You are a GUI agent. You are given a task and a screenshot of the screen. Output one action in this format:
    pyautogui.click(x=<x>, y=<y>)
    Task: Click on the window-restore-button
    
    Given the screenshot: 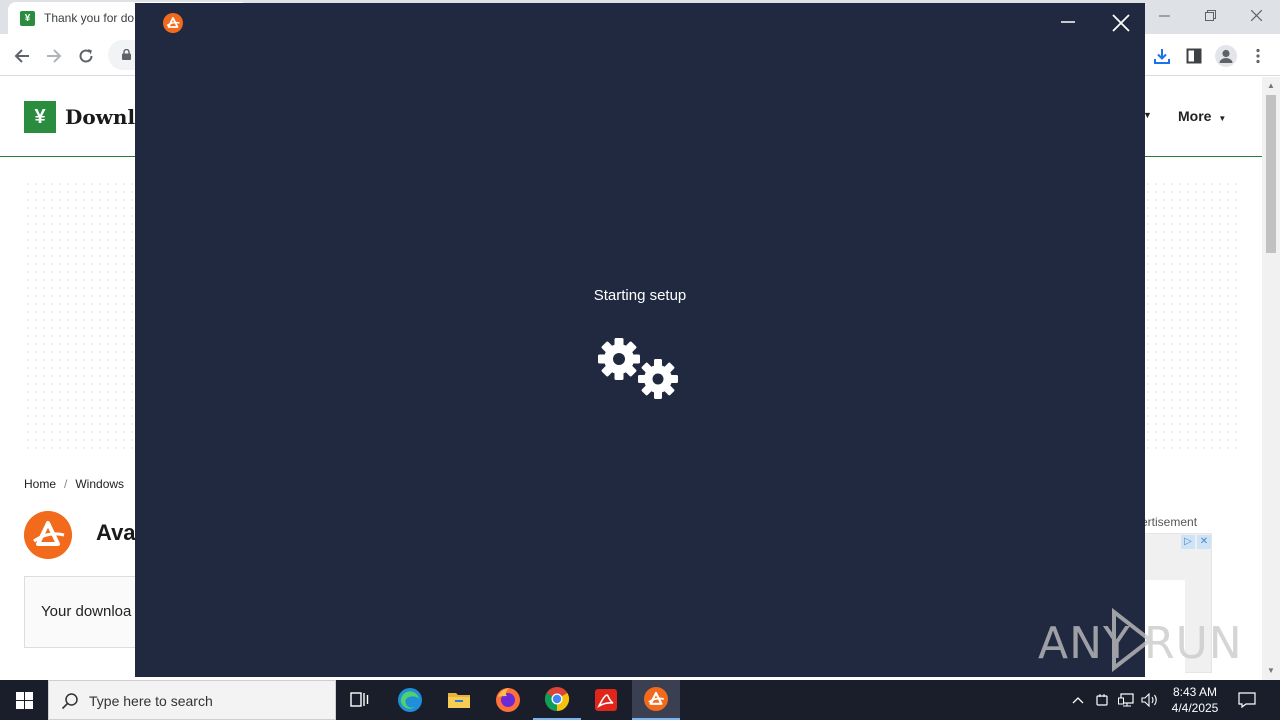 What is the action you would take?
    pyautogui.click(x=1210, y=15)
    